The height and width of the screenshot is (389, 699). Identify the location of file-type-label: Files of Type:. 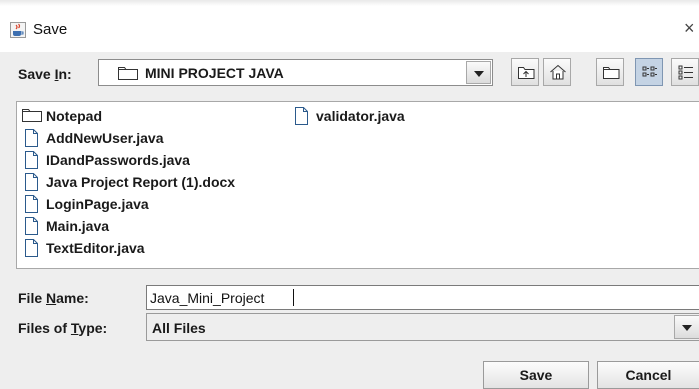
(63, 328).